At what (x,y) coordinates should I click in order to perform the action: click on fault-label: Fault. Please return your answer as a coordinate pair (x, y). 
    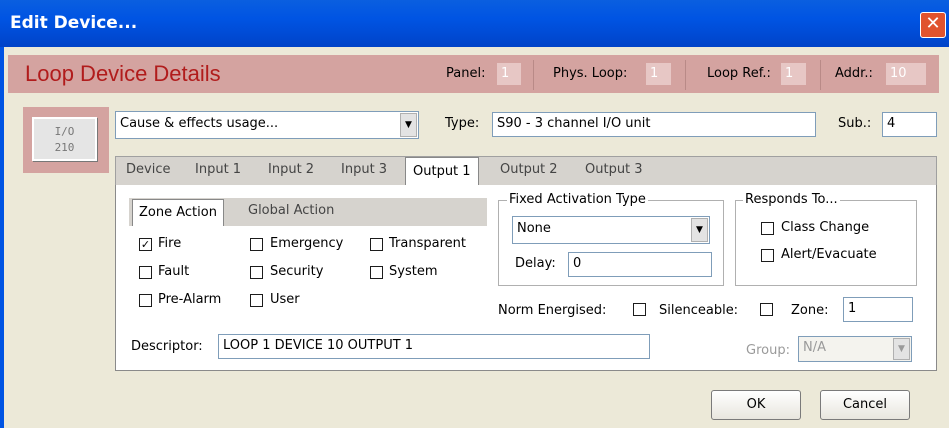
    Looking at the image, I should click on (174, 271).